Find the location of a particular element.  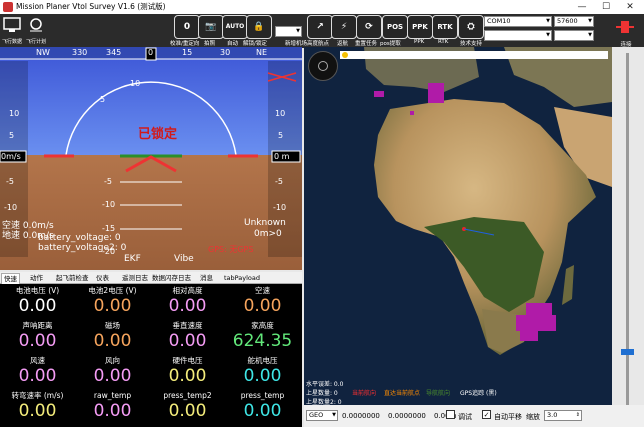

legend-target: 直达当前航点 is located at coordinates (402, 393).